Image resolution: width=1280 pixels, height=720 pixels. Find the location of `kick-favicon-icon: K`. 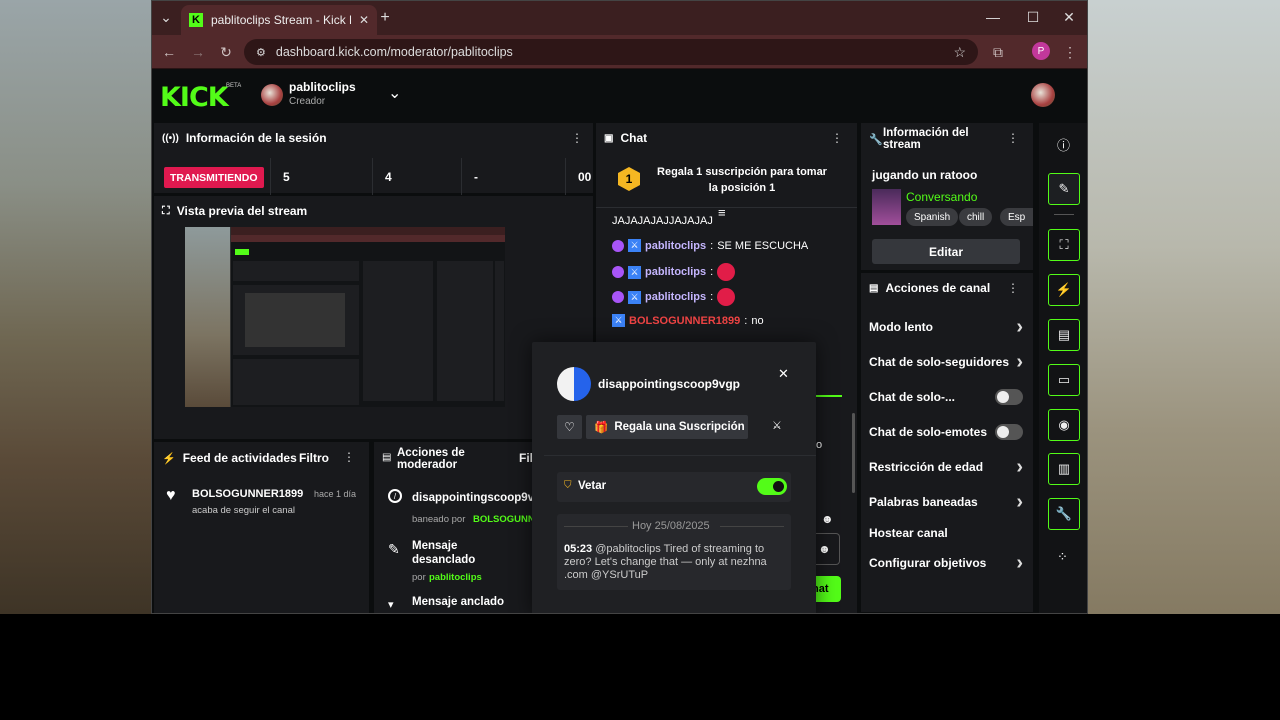

kick-favicon-icon: K is located at coordinates (196, 20).